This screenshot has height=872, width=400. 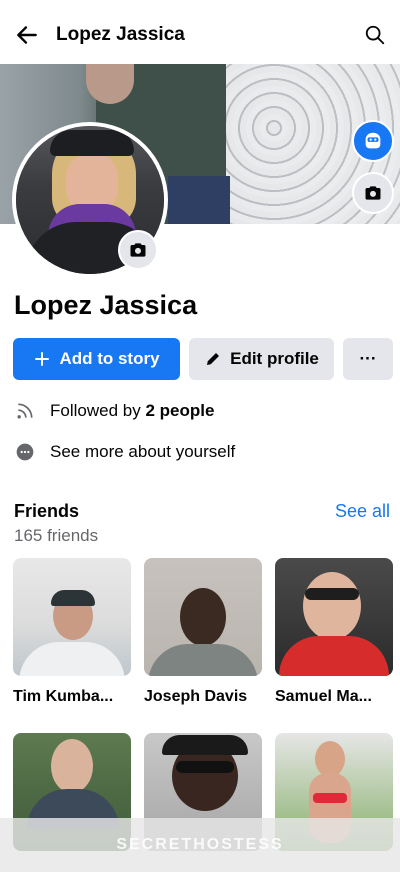 I want to click on see-more-about-row: See more about yourself, so click(x=124, y=452).